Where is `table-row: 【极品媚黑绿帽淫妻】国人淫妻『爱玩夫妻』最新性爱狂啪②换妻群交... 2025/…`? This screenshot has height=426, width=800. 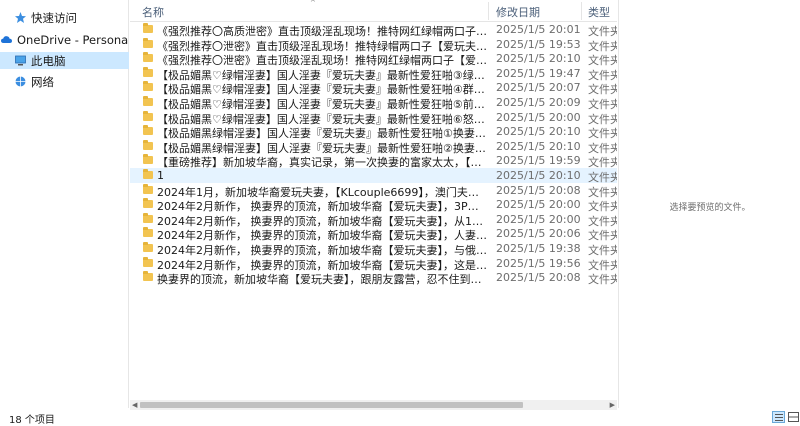
table-row: 【极品媚黑绿帽淫妻】国人淫妻『爱玩夫妻』最新性爱狂啪②换妻群交... 2025/… is located at coordinates (373, 147).